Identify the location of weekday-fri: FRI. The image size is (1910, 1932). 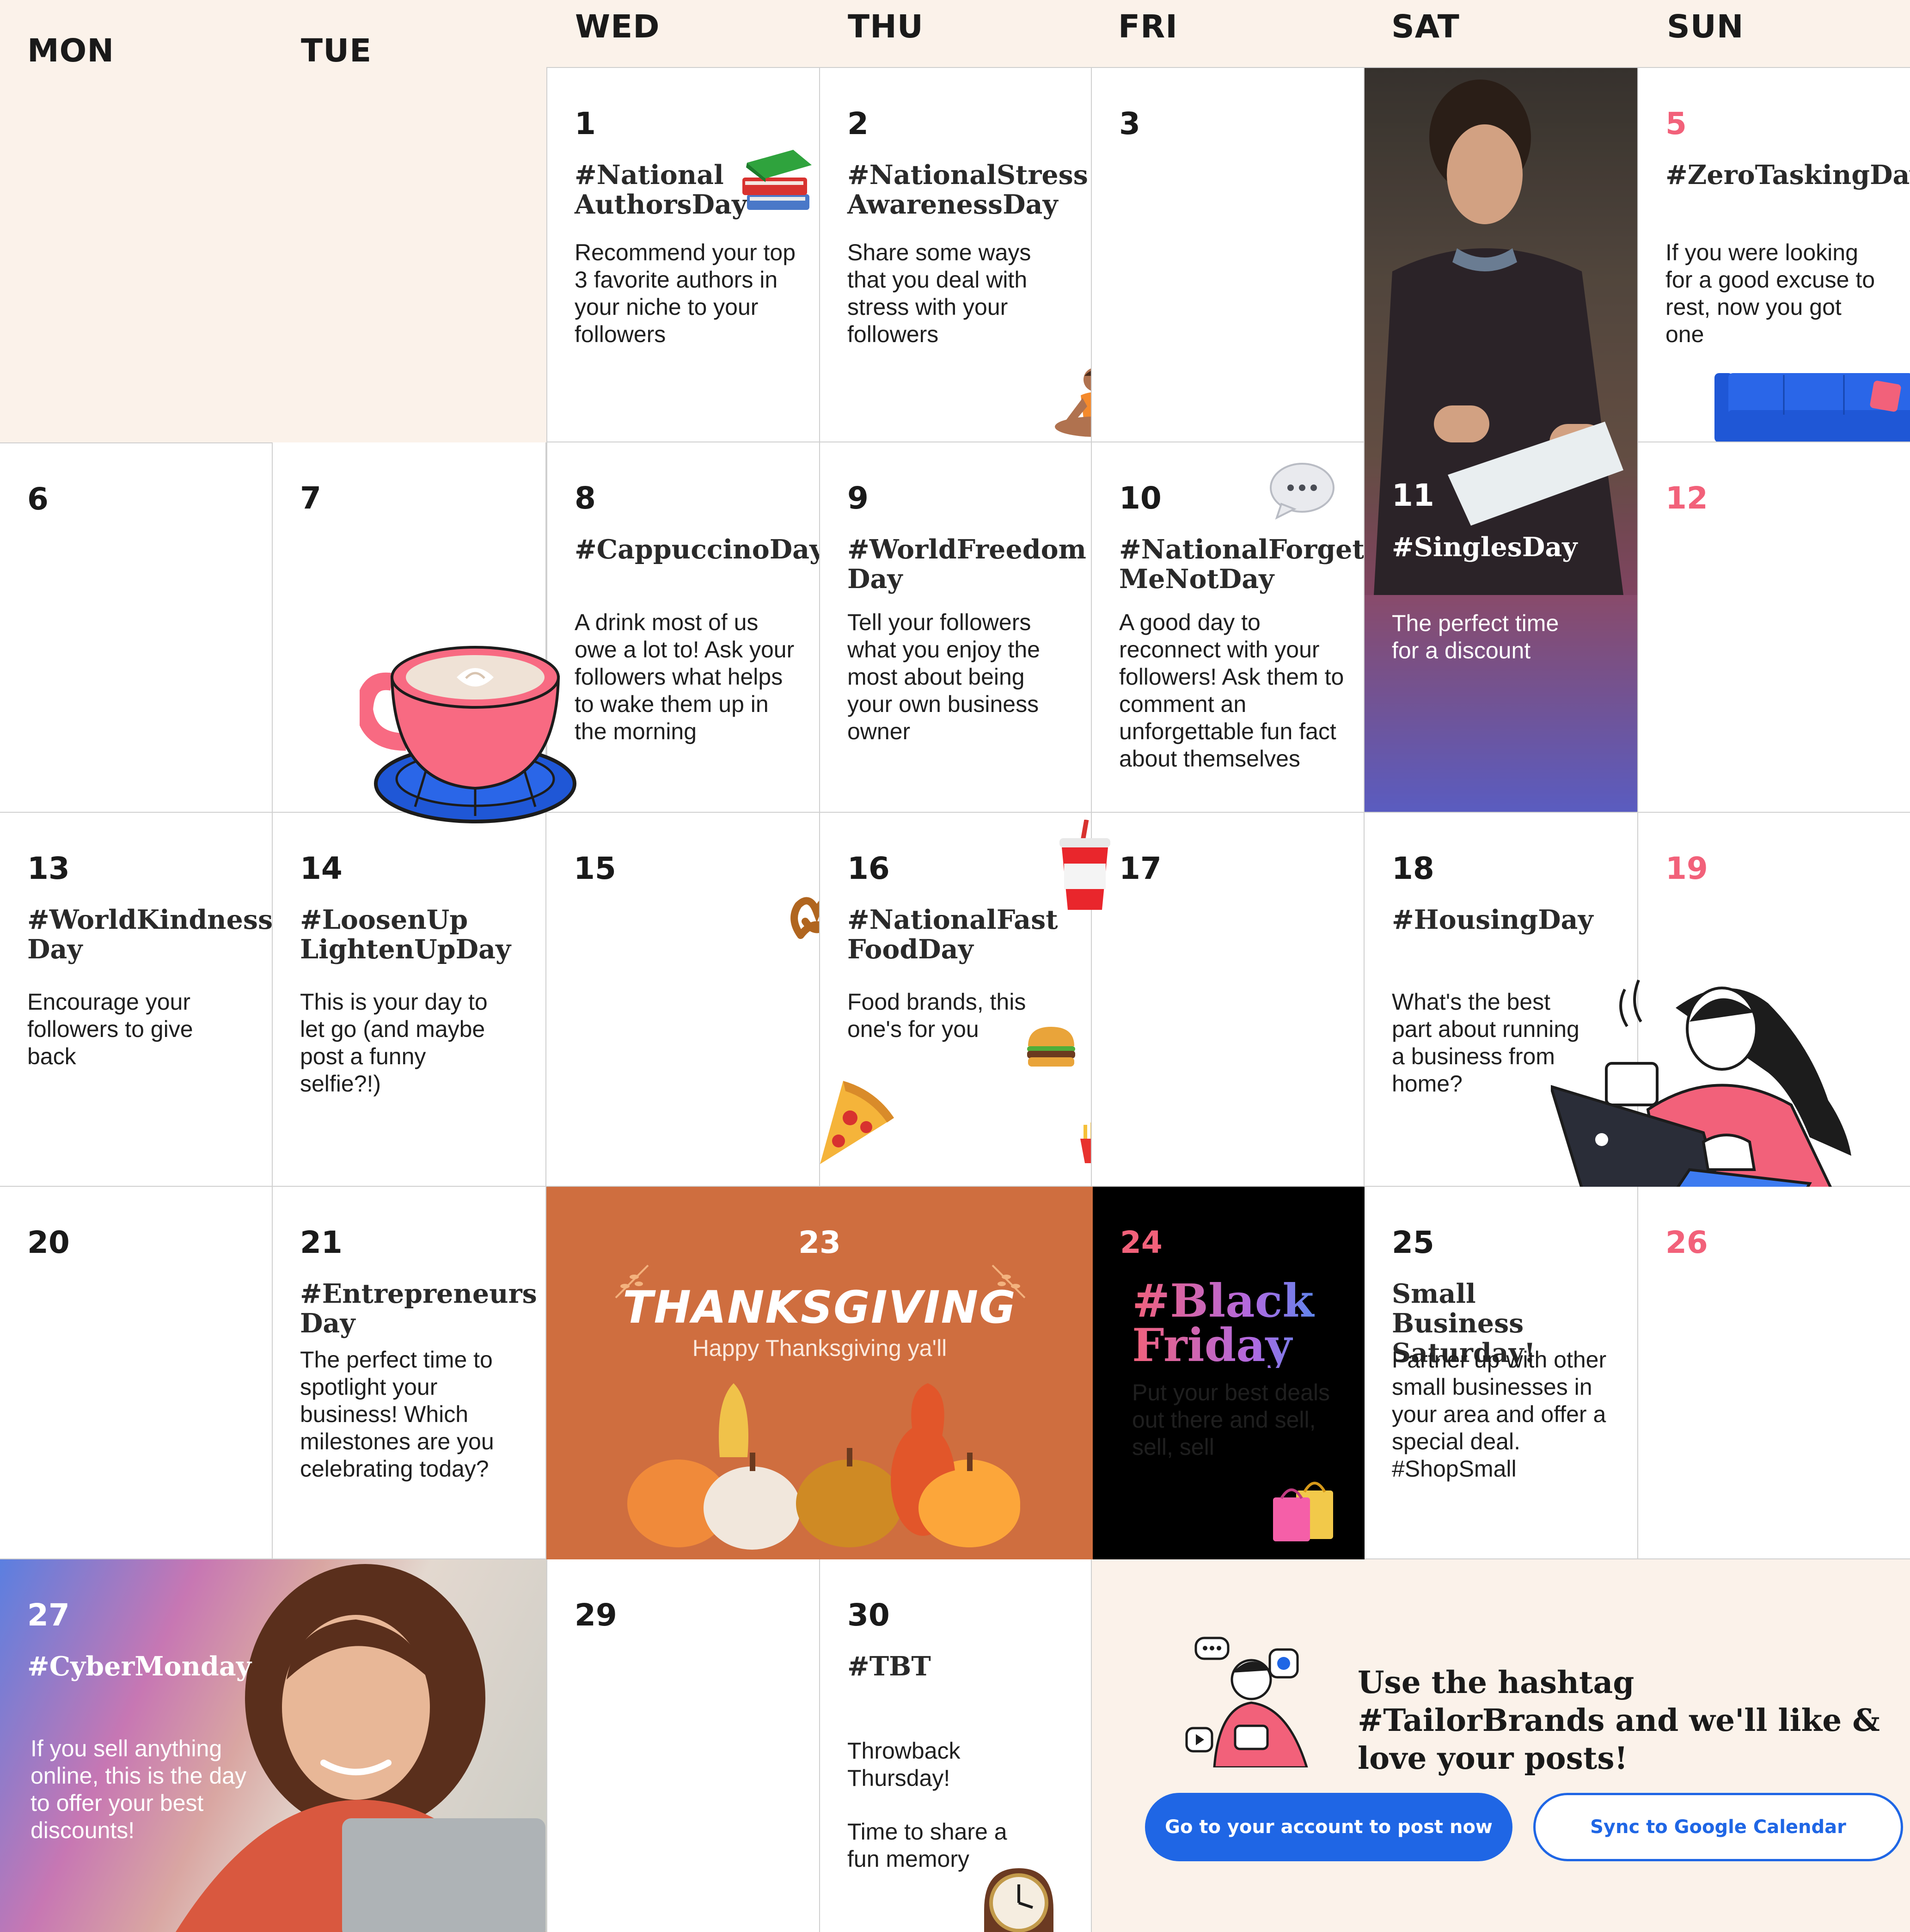
(1148, 26).